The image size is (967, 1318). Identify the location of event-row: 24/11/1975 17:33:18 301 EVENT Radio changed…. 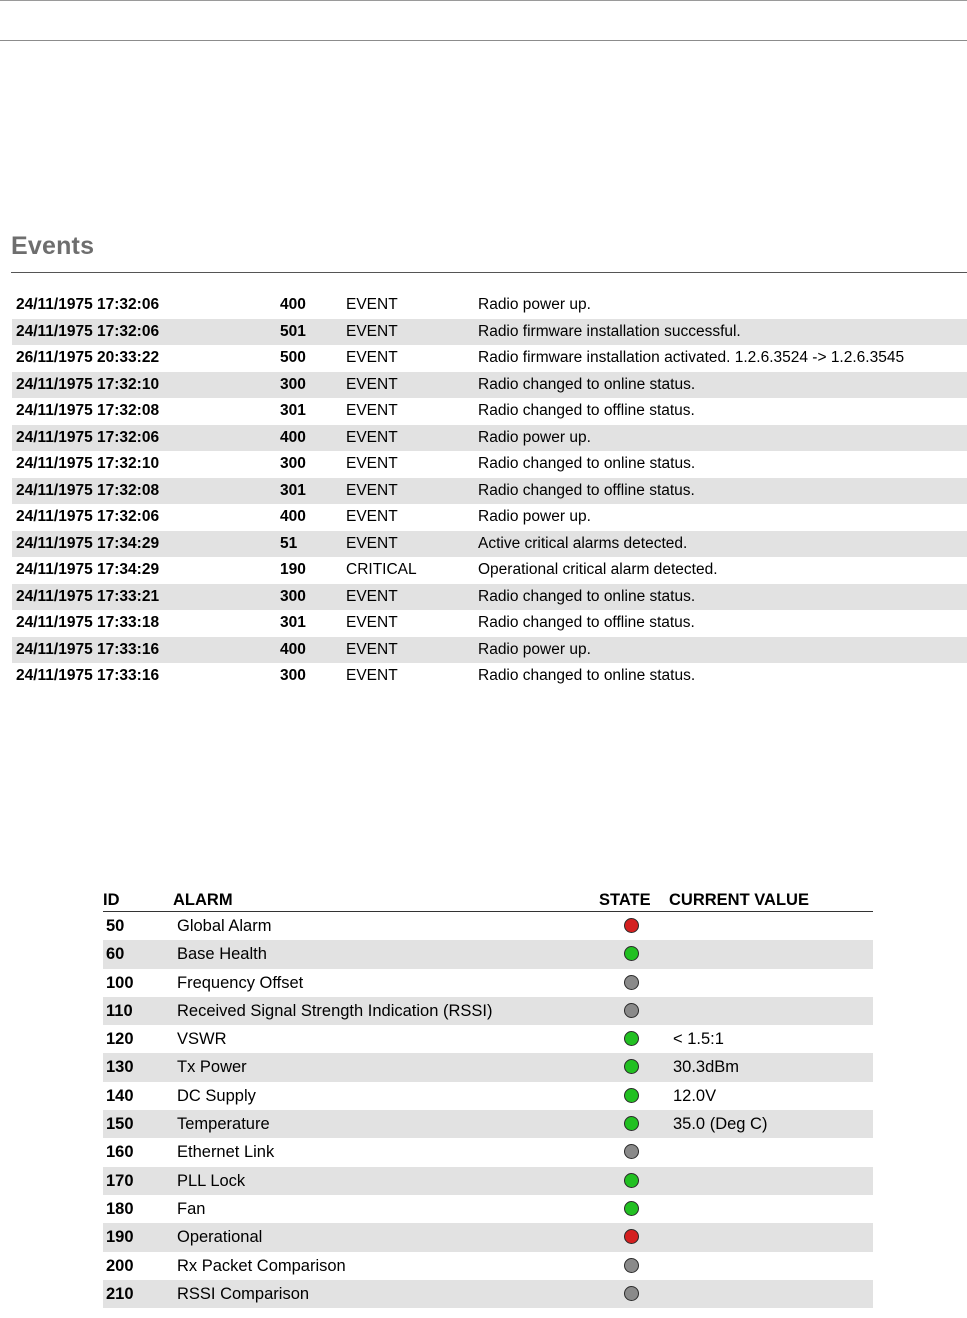
(489, 623).